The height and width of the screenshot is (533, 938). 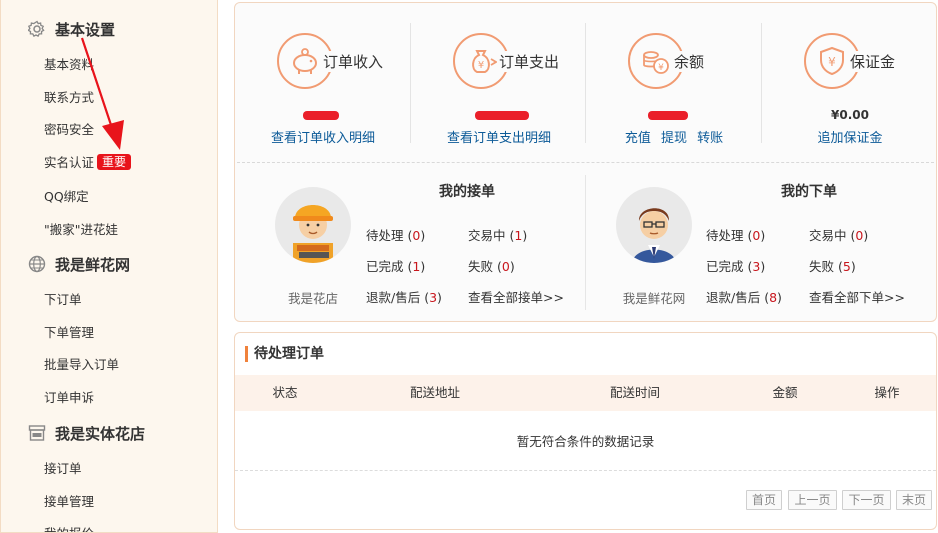 I want to click on next-page-button: 下一页, so click(x=866, y=500).